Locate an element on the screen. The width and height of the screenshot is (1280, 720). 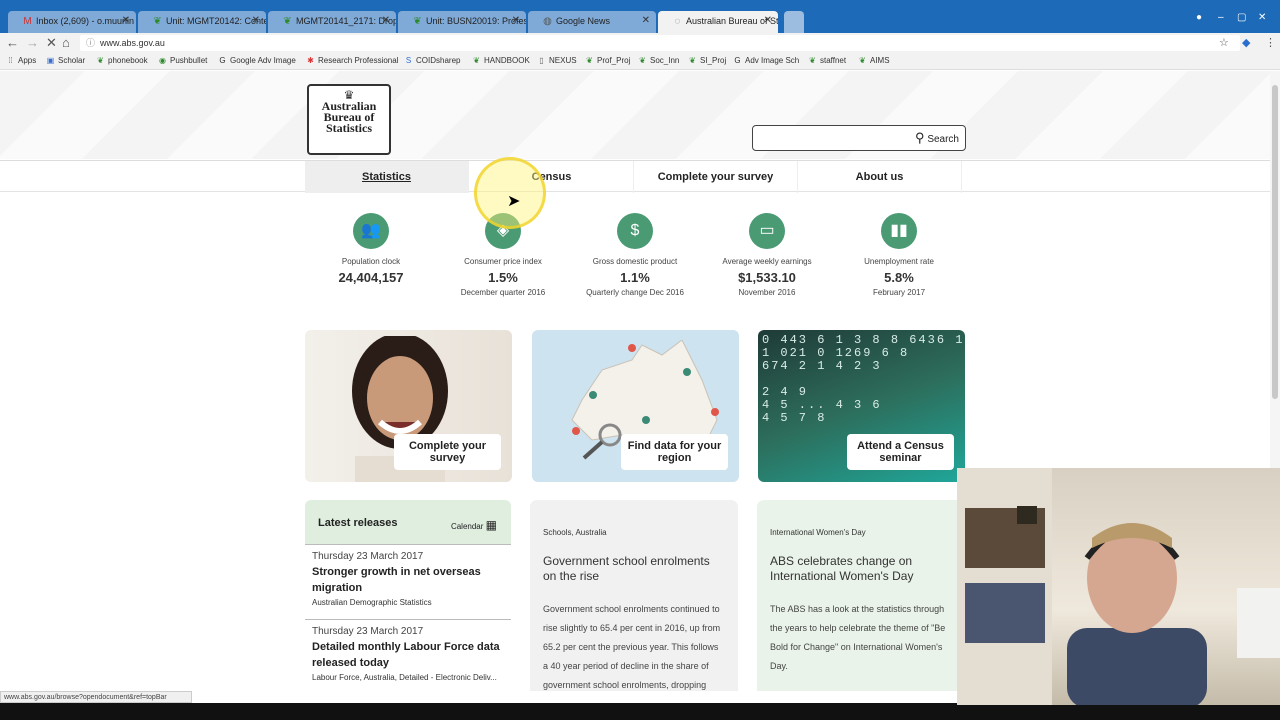
bookmark-item: ❦ Prof_Proj is located at coordinates (607, 61).